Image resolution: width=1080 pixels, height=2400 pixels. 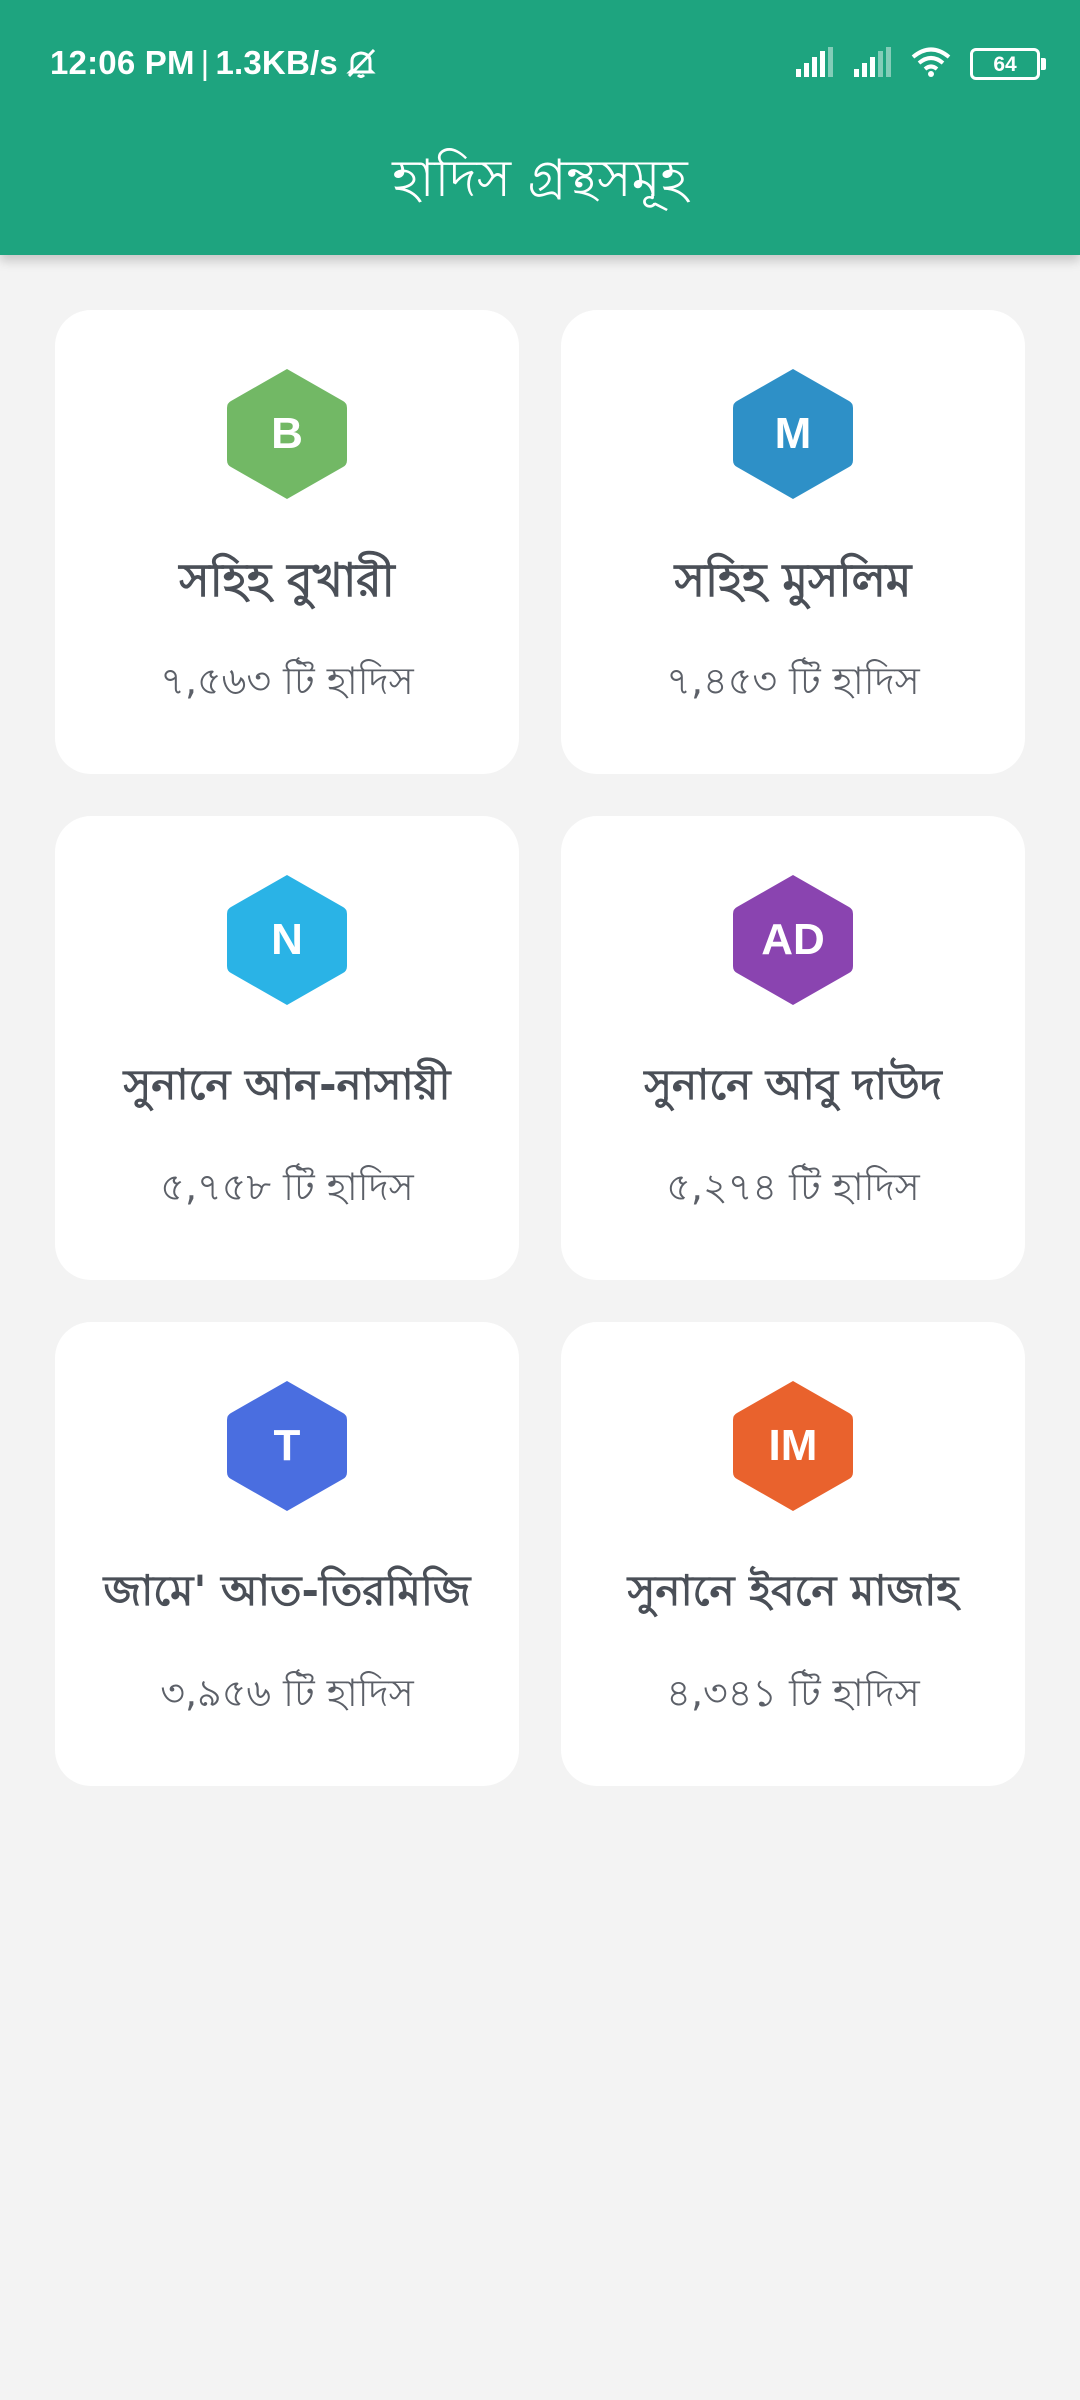 I want to click on book-title: সহিহ মুসলিম, so click(x=793, y=580).